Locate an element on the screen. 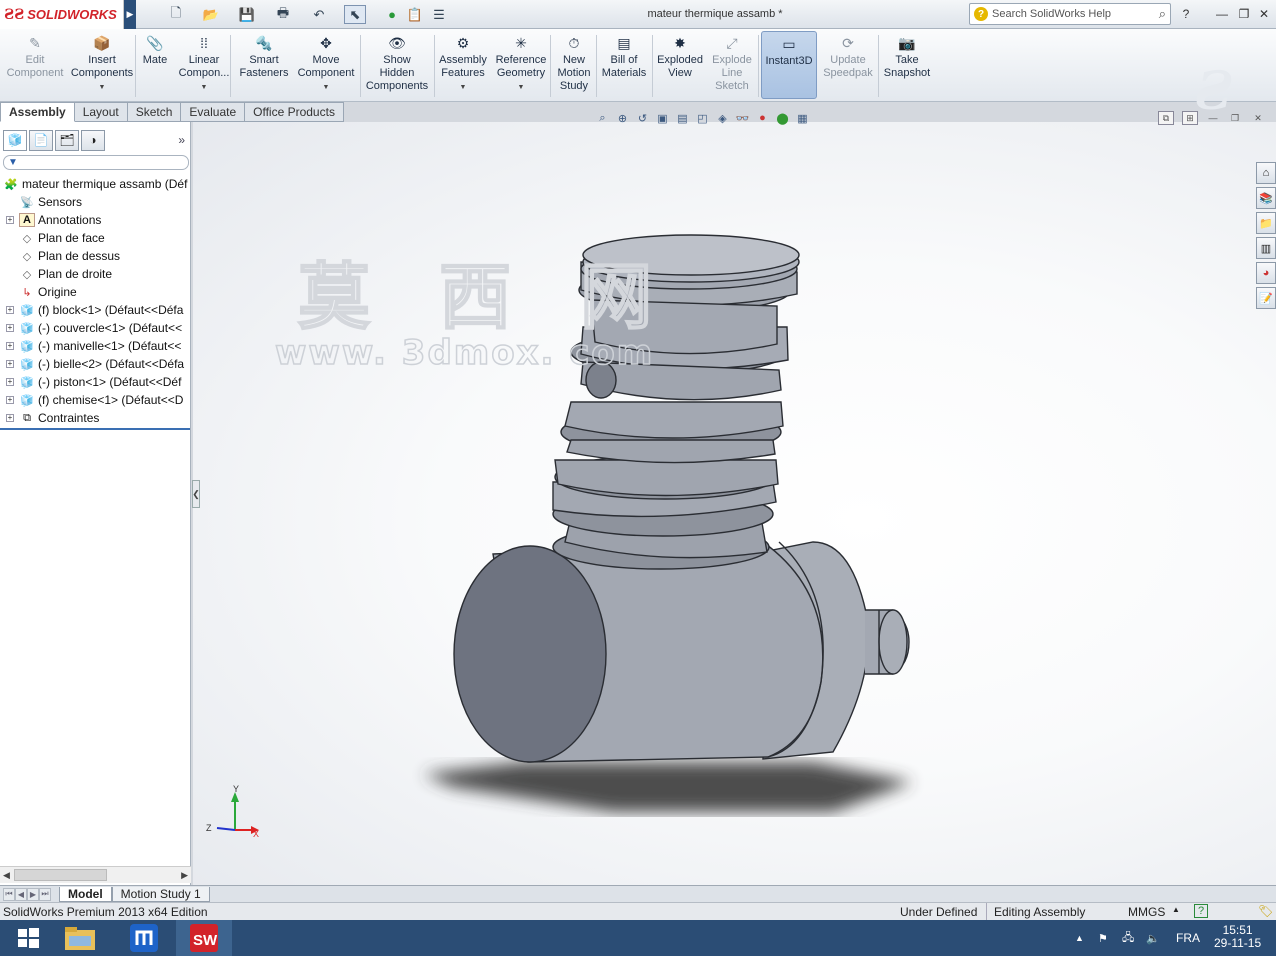 The width and height of the screenshot is (1276, 956). last-tab-icon: ⏭ is located at coordinates (45, 894).